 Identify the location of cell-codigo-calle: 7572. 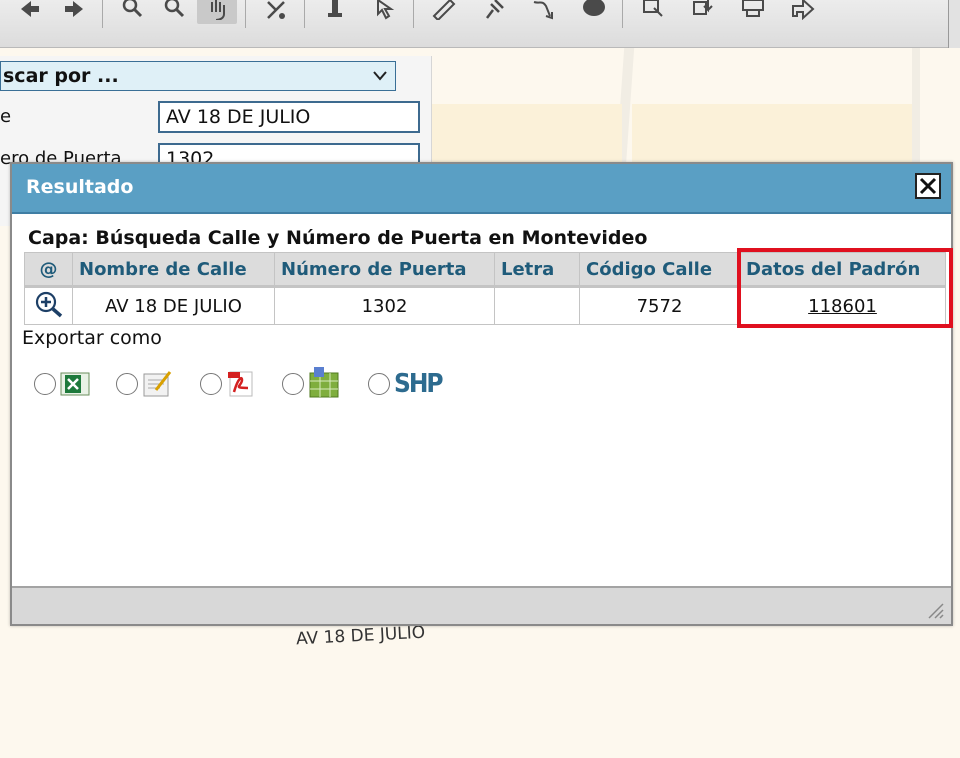
(659, 305).